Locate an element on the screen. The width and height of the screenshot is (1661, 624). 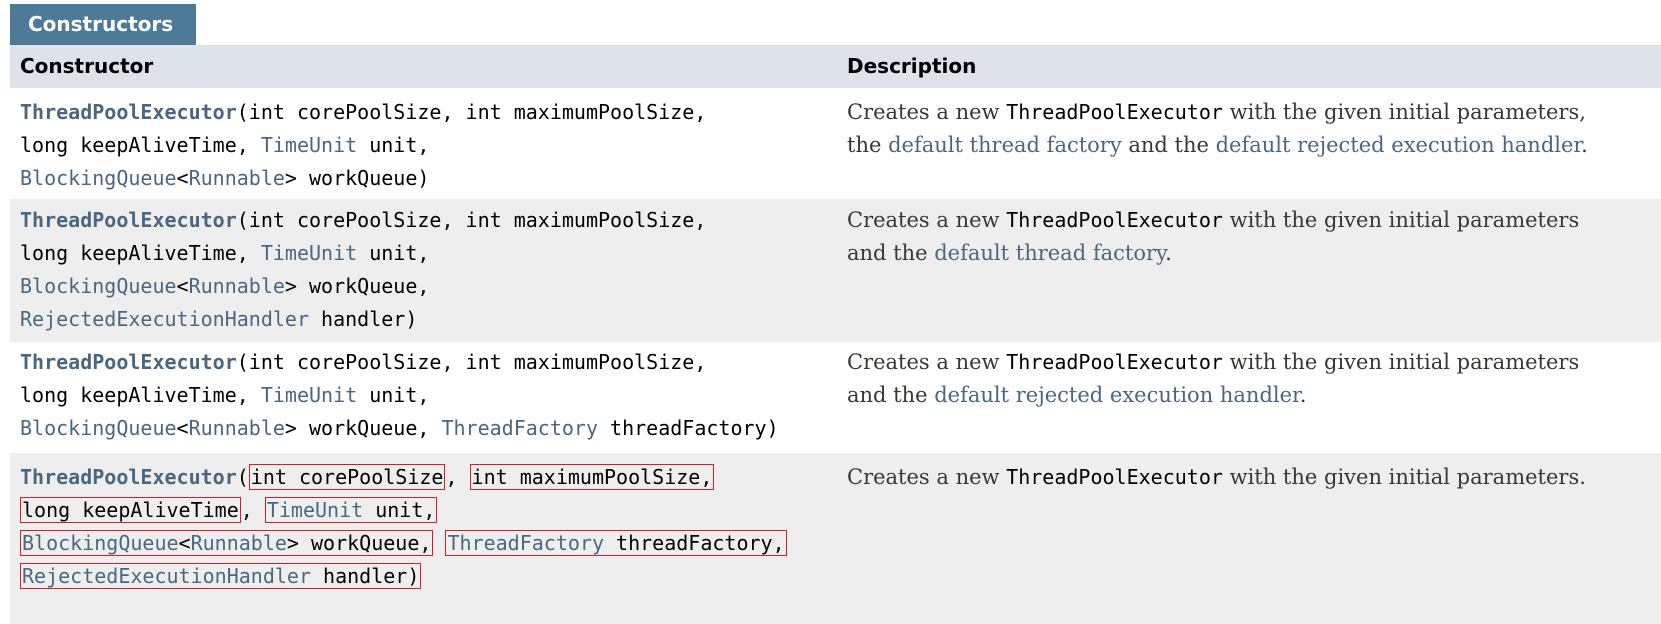
highlighted-param: ThreadFactory threadFactory, is located at coordinates (616, 543).